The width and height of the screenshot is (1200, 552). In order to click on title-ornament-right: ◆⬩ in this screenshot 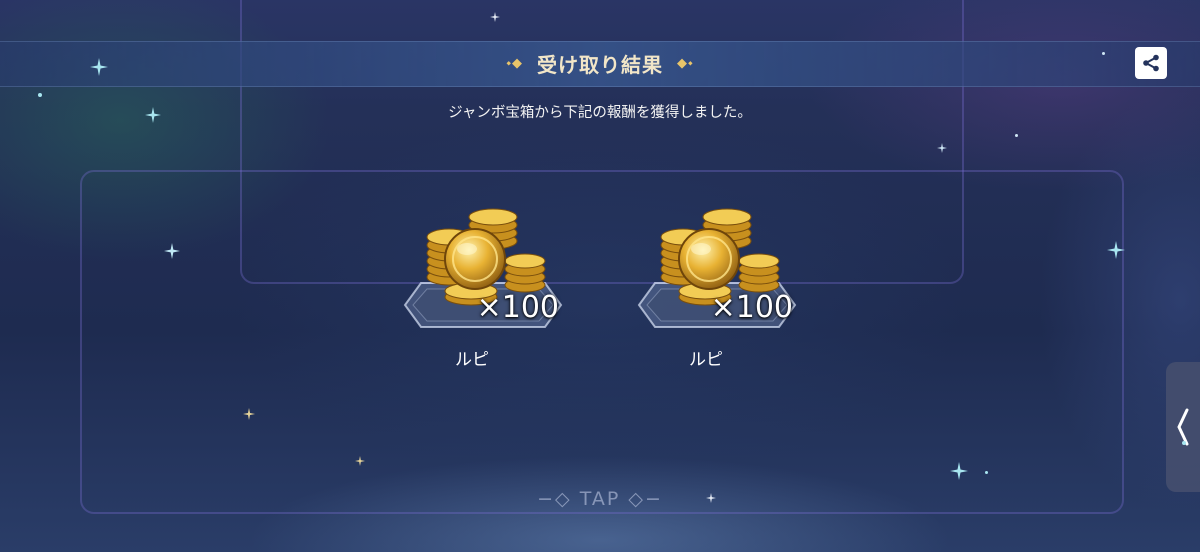, I will do `click(685, 63)`.